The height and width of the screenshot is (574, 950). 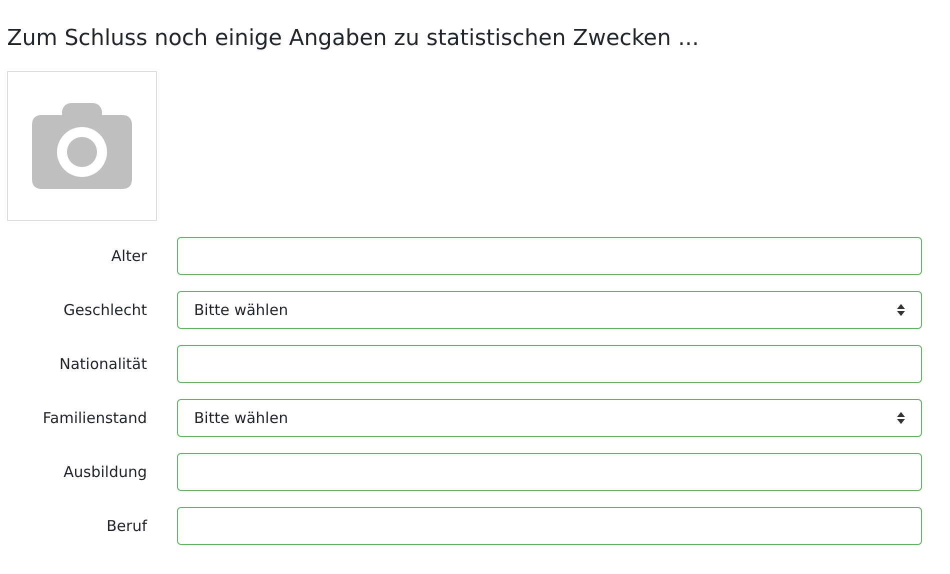 What do you see at coordinates (105, 472) in the screenshot?
I see `field-label: Ausbildung` at bounding box center [105, 472].